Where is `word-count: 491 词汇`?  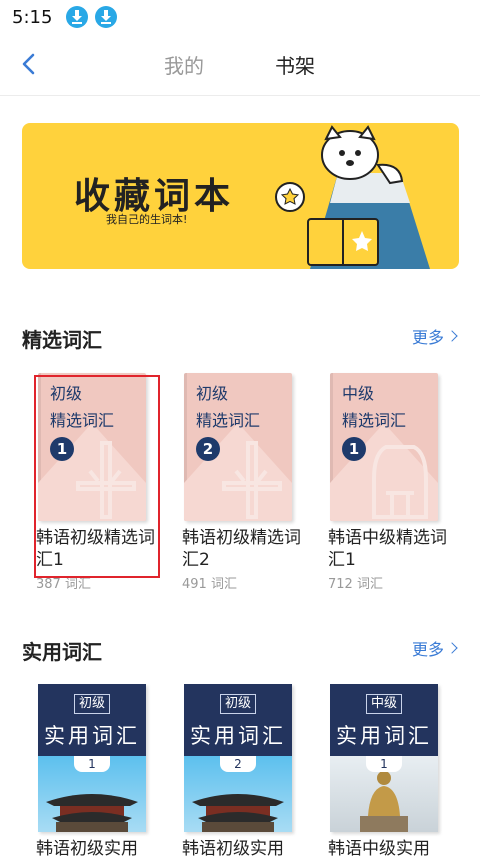 word-count: 491 词汇 is located at coordinates (209, 584).